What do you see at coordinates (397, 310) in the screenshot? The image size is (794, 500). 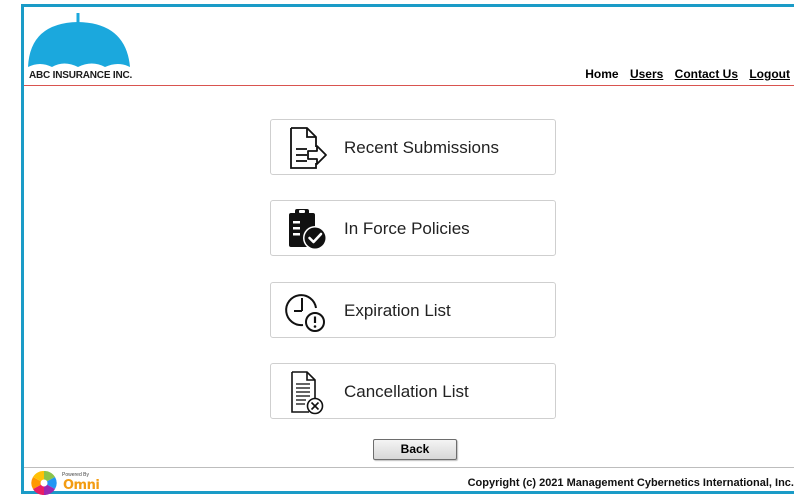 I see `expiration-list-label: Expiration List` at bounding box center [397, 310].